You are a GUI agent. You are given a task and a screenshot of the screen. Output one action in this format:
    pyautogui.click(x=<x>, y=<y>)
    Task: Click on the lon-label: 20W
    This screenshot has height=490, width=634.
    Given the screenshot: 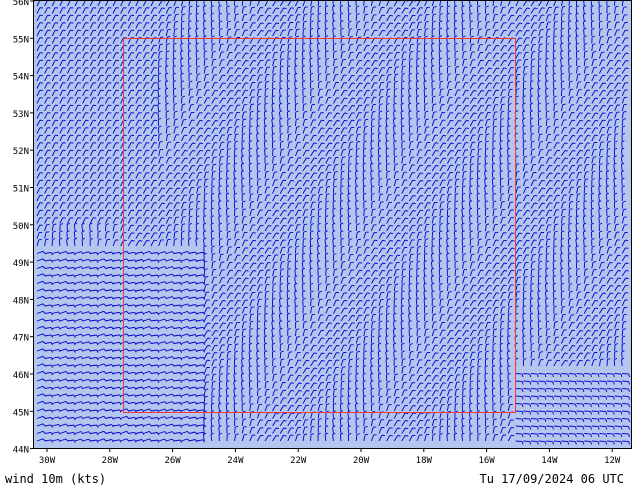 What is the action you would take?
    pyautogui.click(x=361, y=461)
    